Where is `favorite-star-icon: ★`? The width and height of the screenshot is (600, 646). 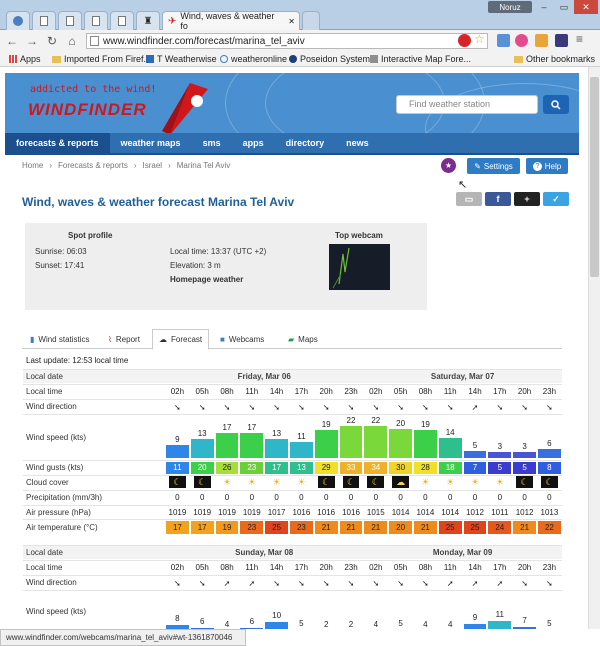
favorite-star-icon: ★ is located at coordinates (448, 165).